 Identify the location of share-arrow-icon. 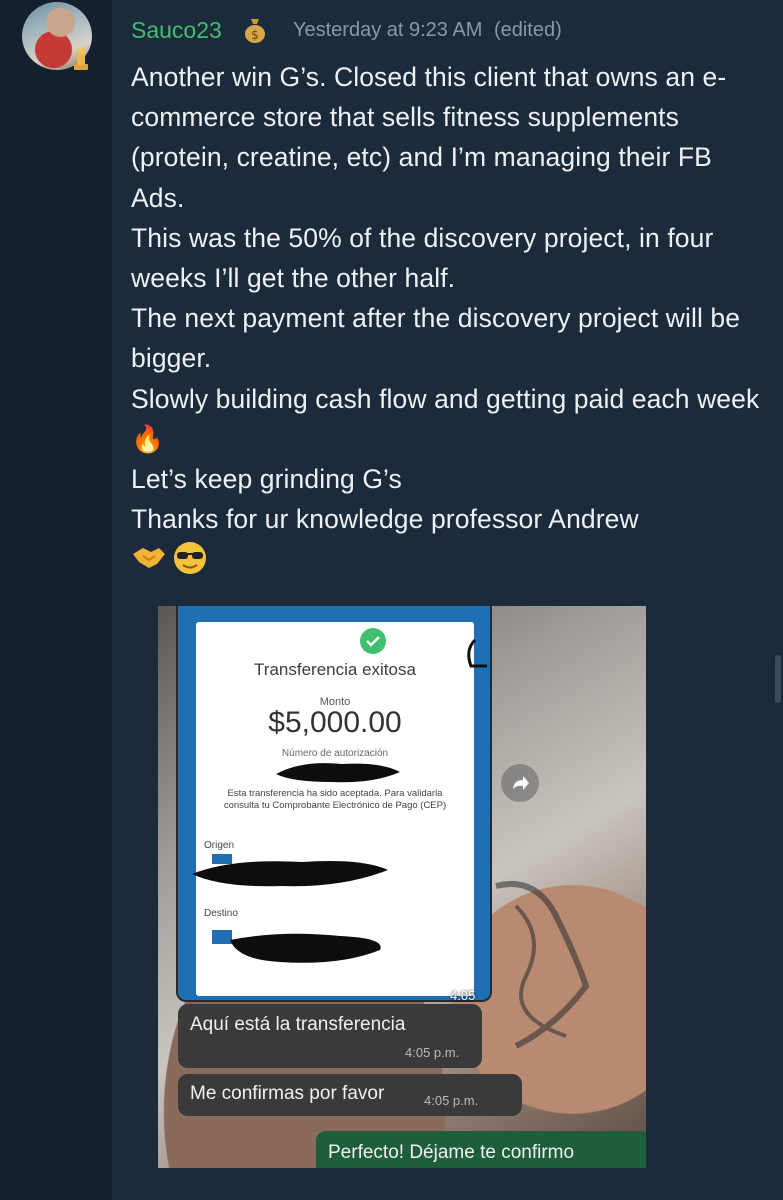
(521, 783).